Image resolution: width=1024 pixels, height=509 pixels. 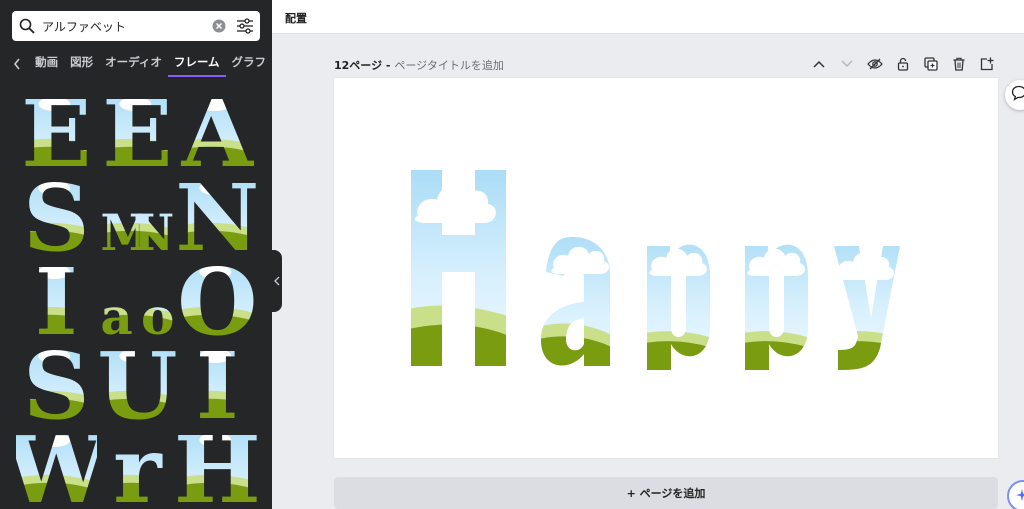 I want to click on page-number: 12ページ, so click(x=358, y=65).